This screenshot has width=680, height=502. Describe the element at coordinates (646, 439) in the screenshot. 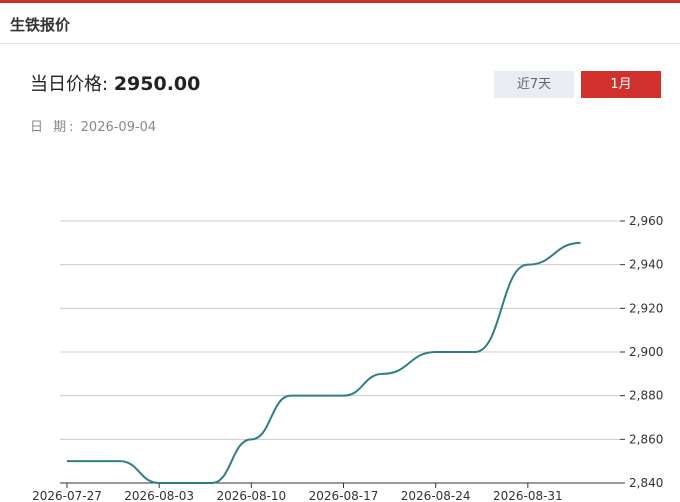

I see `y-tick-label: 2,860` at that location.